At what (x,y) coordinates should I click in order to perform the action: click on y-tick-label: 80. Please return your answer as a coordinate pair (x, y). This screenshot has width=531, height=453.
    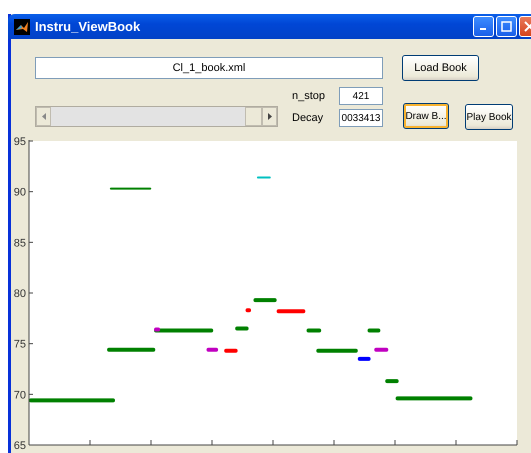
    Looking at the image, I should click on (20, 294).